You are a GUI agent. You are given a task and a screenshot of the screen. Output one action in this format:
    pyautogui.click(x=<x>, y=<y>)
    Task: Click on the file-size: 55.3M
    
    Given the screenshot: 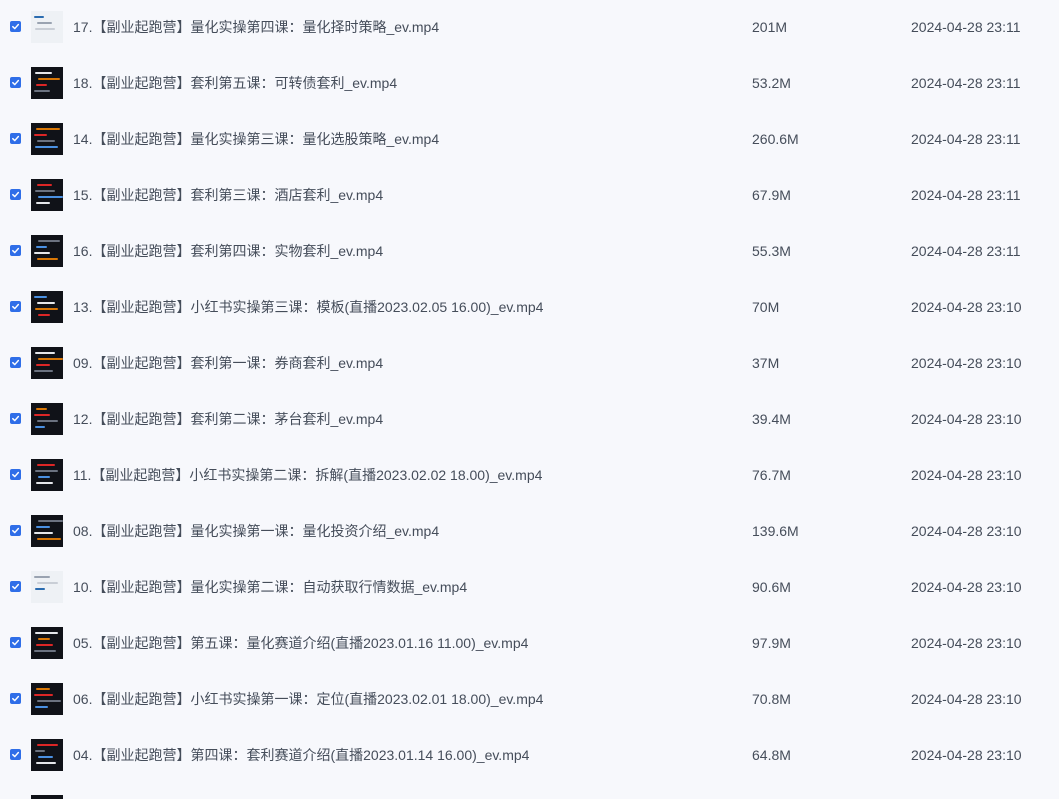 What is the action you would take?
    pyautogui.click(x=771, y=251)
    